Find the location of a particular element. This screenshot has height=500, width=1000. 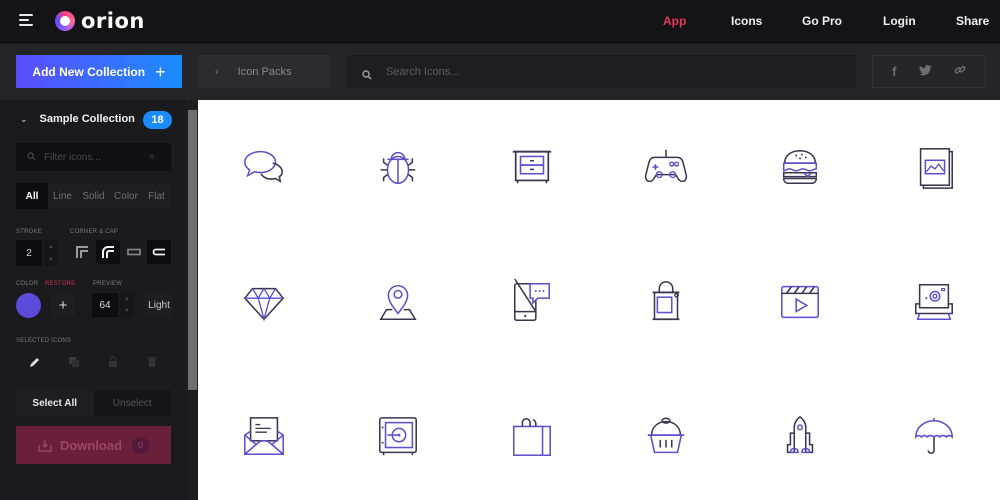

diamond-icon is located at coordinates (264, 304).